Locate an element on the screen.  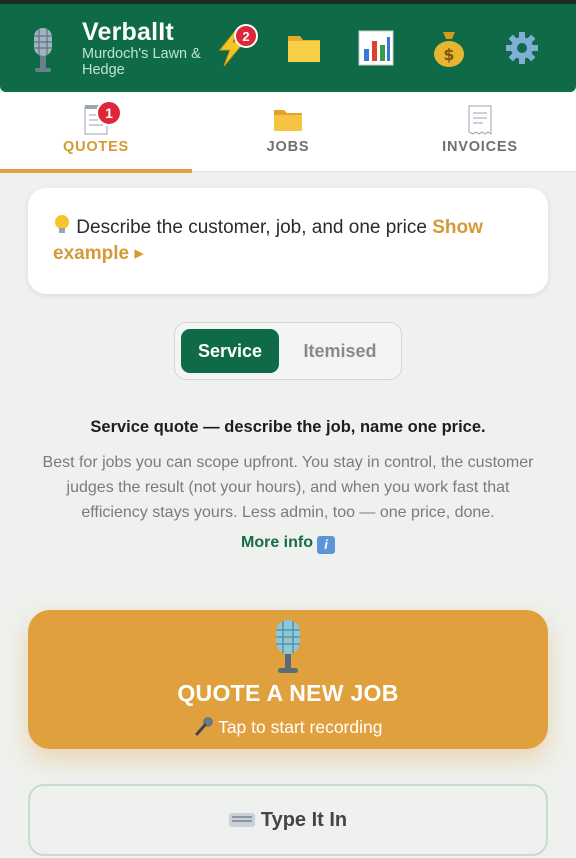
gear-icon is located at coordinates (522, 48).